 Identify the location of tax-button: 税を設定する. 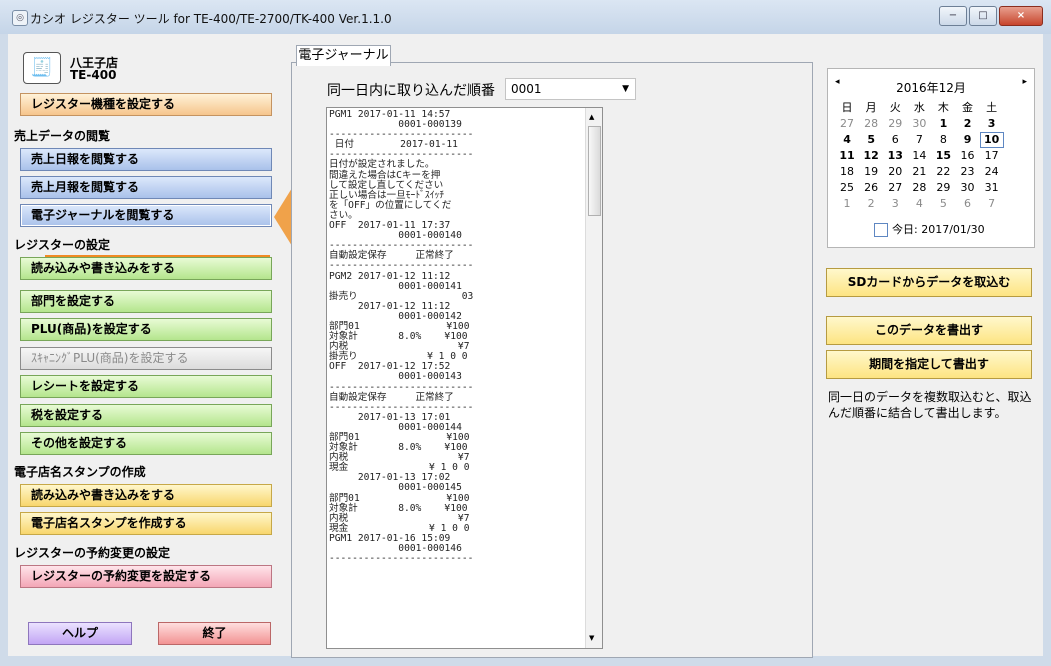
(146, 415).